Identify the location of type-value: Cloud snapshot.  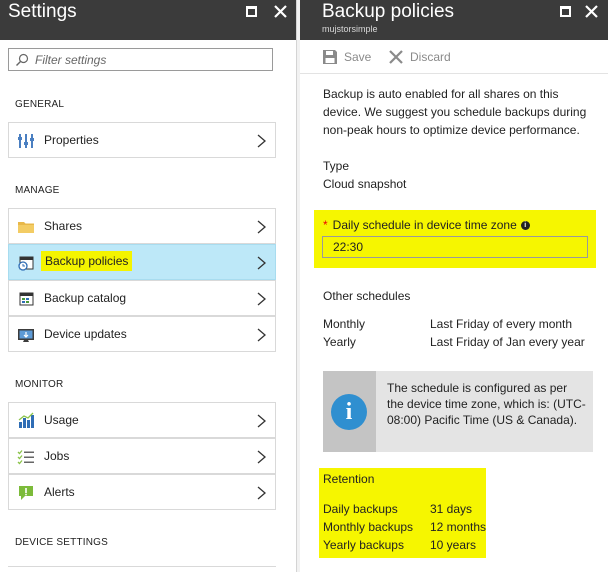
(365, 184).